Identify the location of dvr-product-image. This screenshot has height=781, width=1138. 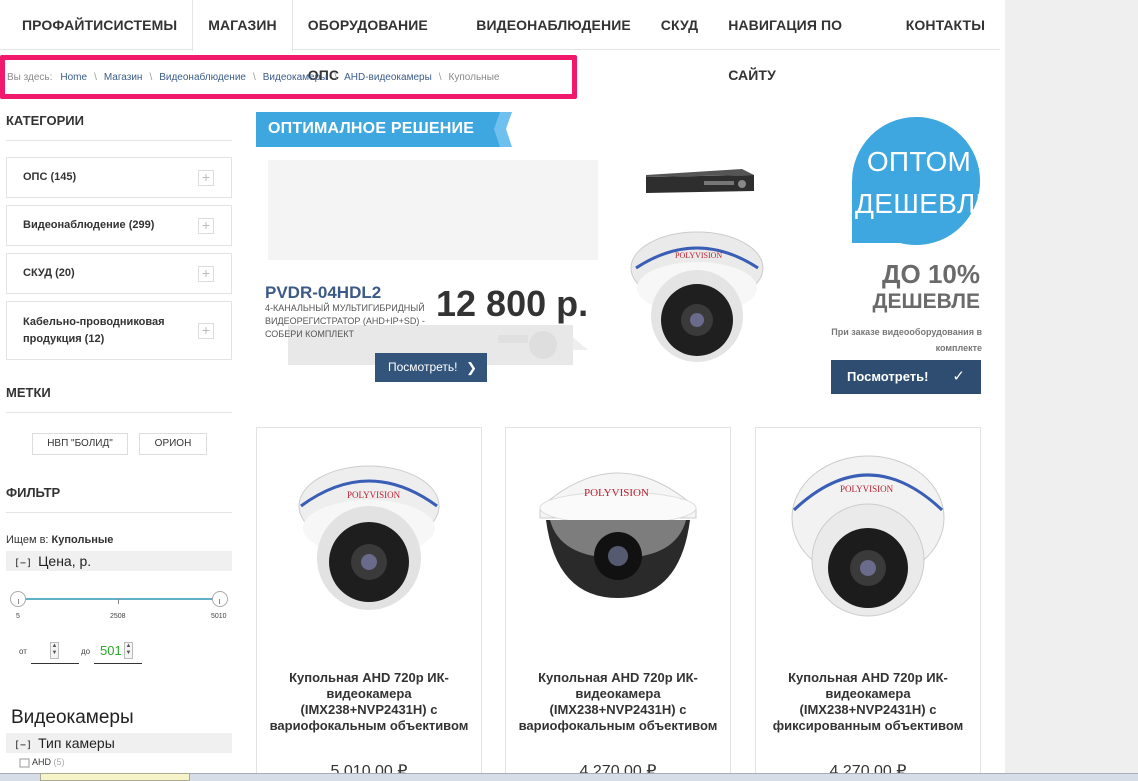
(700, 181).